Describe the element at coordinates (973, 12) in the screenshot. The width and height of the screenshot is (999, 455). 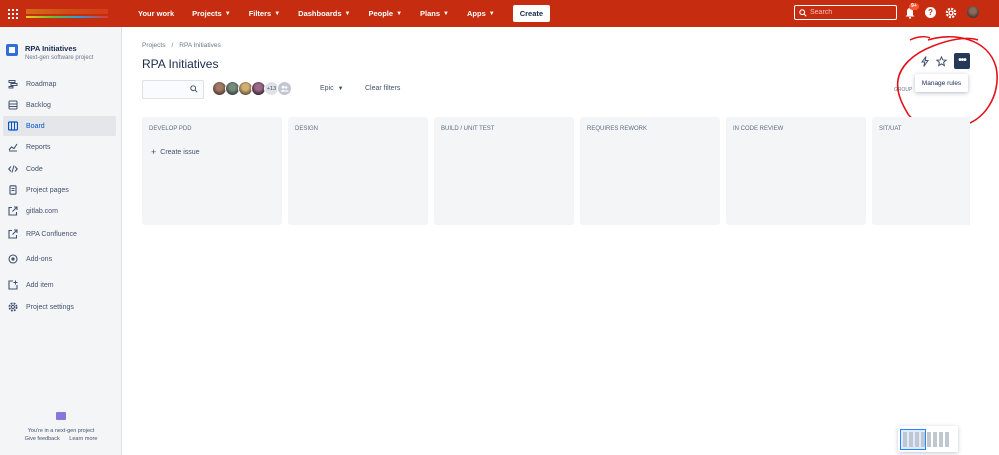
I see `user-avatar` at that location.